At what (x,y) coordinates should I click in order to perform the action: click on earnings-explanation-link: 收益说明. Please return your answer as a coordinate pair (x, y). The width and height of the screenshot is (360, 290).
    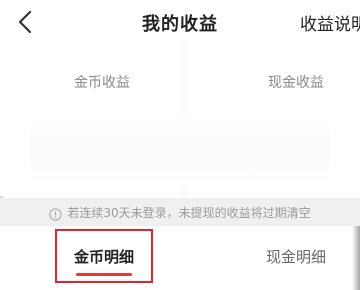
    Looking at the image, I should click on (330, 22).